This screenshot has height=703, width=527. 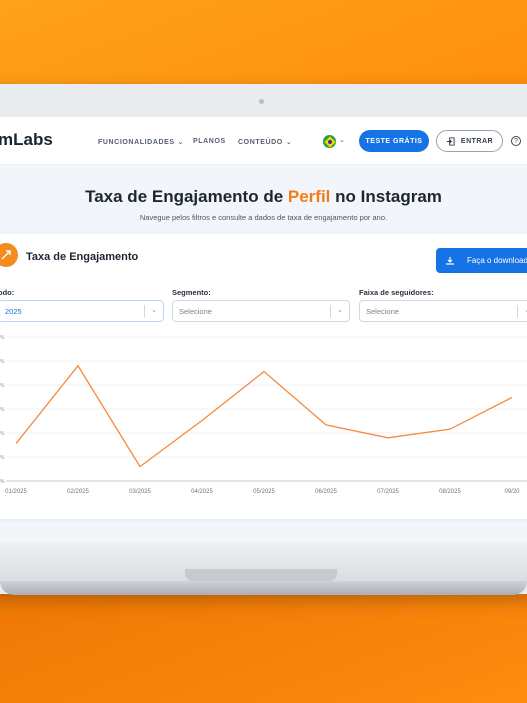 I want to click on title-accent: Perfil, so click(x=309, y=196).